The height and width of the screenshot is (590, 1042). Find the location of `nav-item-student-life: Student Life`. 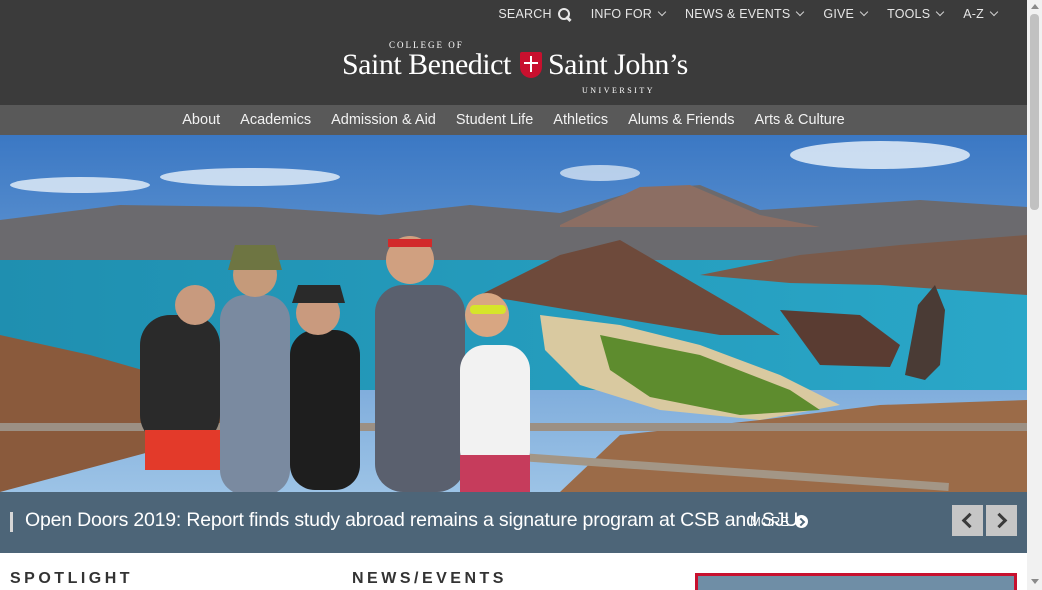

nav-item-student-life: Student Life is located at coordinates (494, 120).